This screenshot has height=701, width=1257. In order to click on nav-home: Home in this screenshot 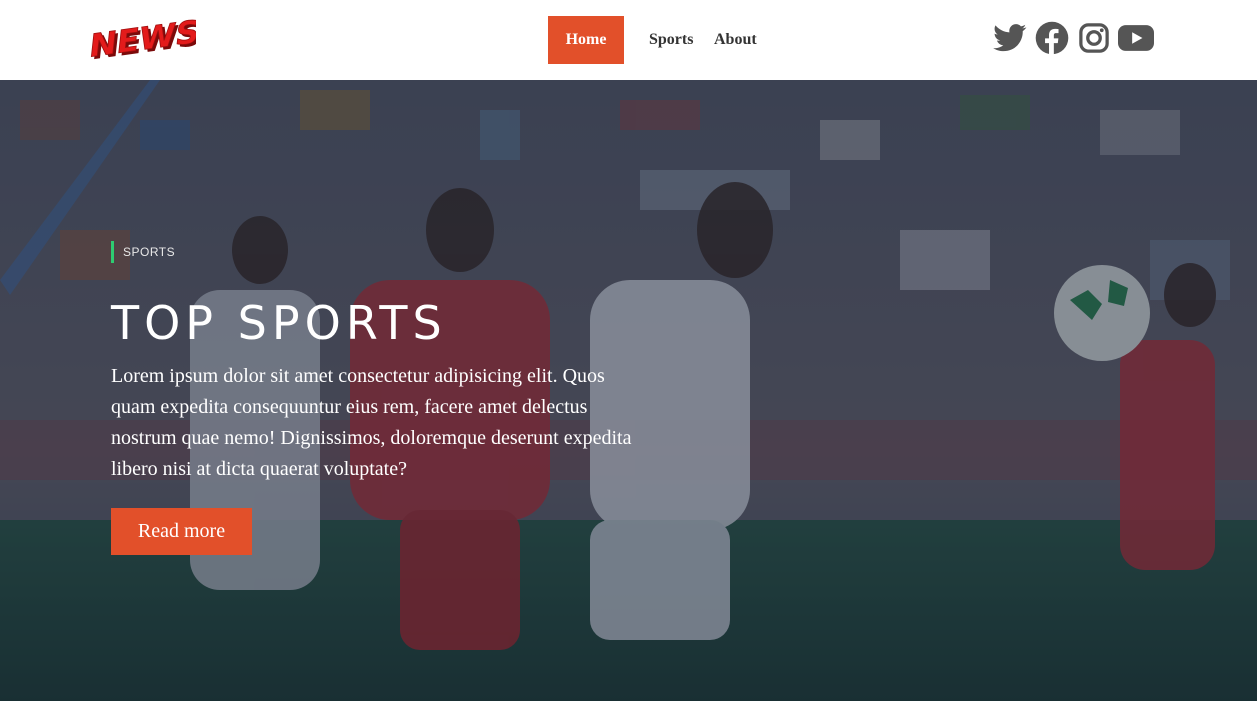, I will do `click(586, 40)`.